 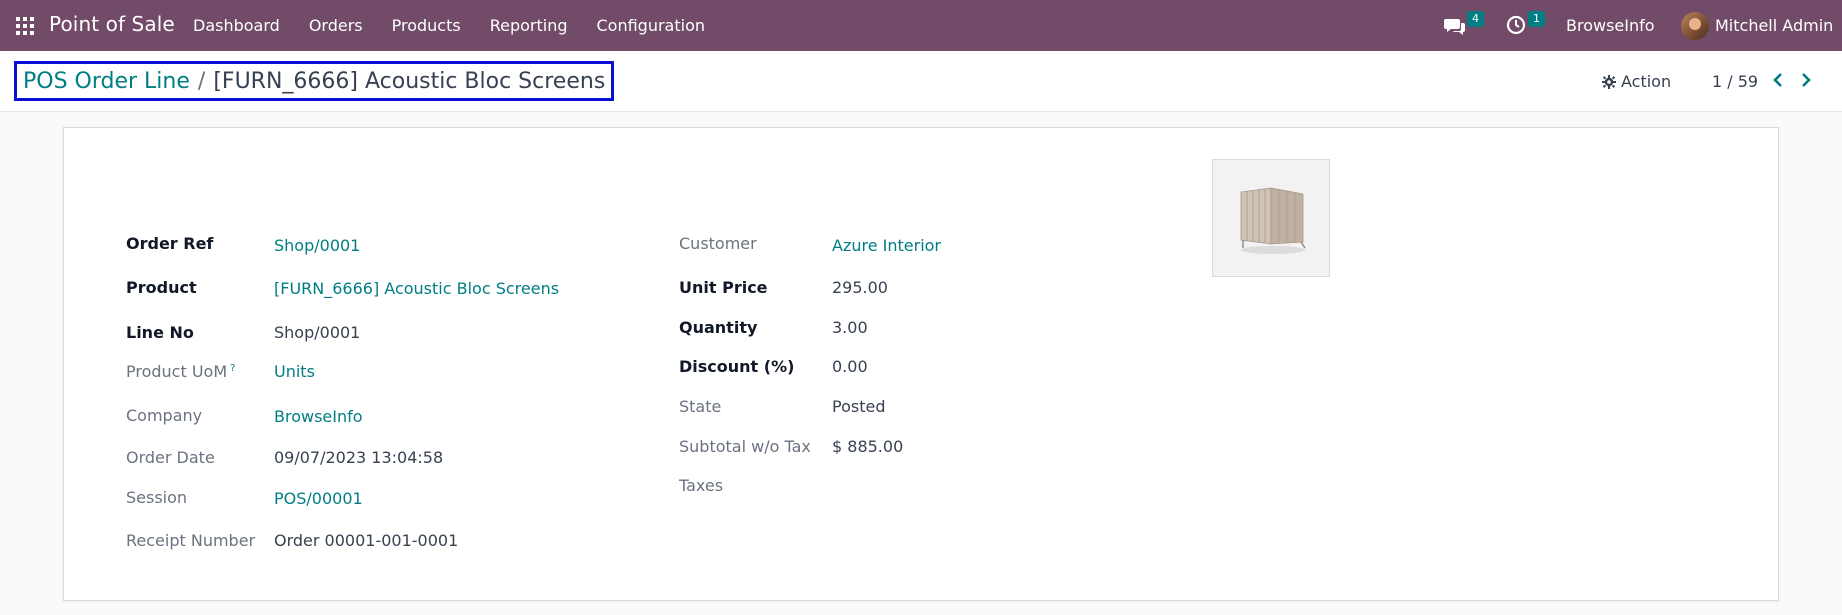 I want to click on product-image, so click(x=1271, y=218).